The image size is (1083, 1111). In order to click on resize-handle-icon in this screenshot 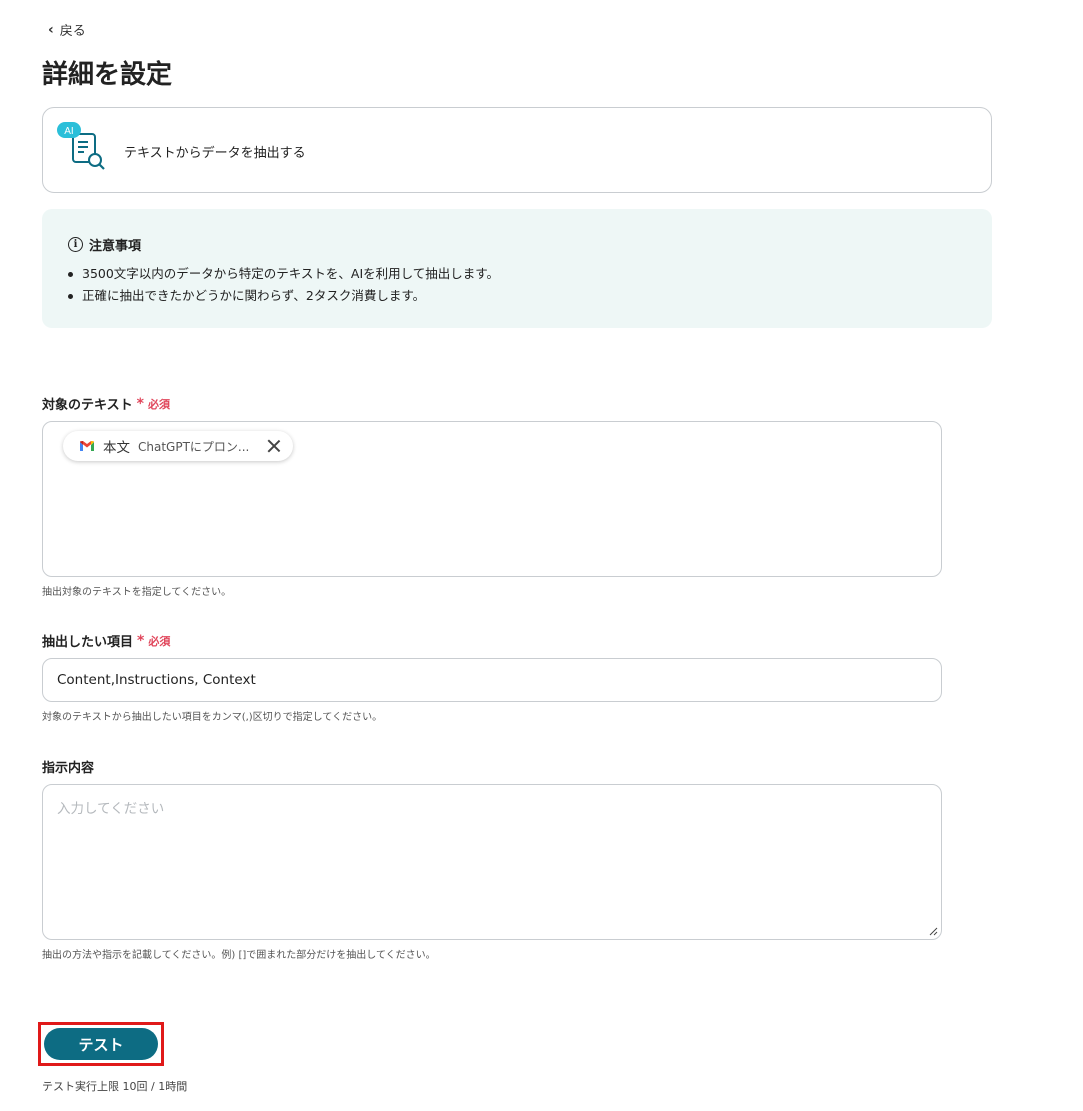, I will do `click(933, 931)`.